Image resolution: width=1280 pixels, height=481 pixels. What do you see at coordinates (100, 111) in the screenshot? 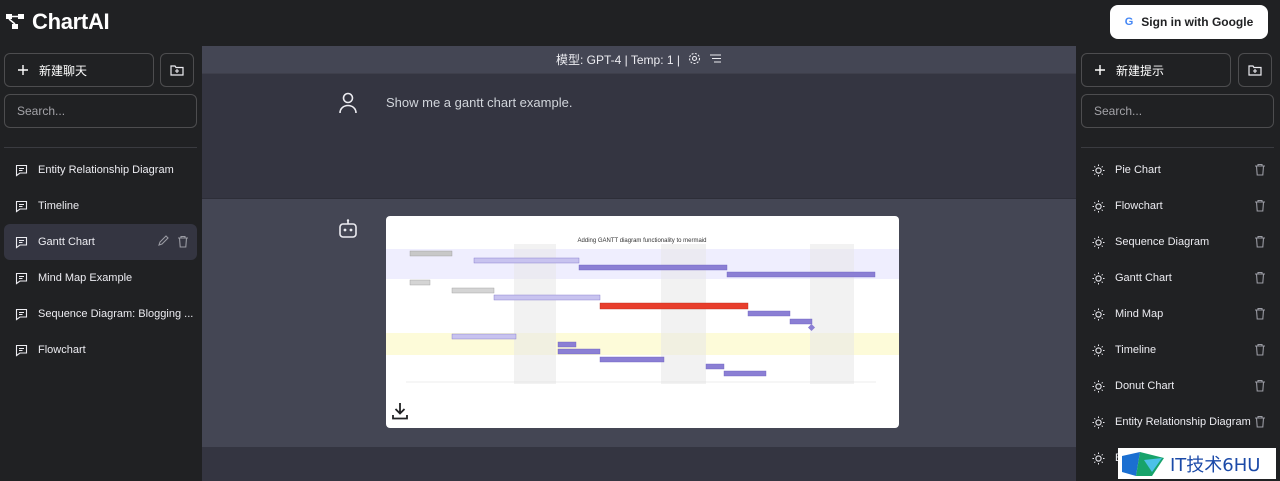
I see `chat-search-input` at bounding box center [100, 111].